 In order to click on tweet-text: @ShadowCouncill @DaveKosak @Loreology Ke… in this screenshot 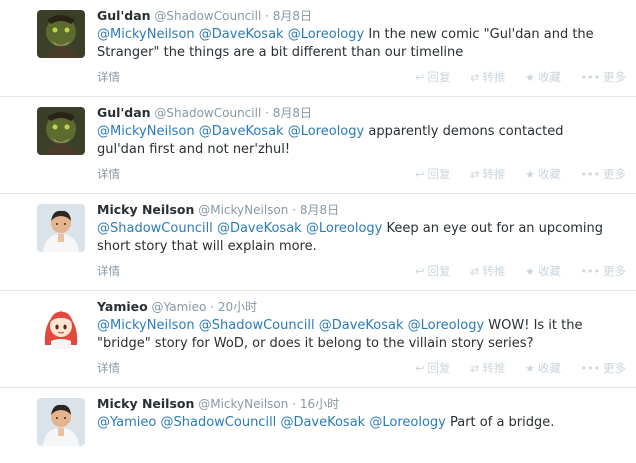, I will do `click(352, 238)`.